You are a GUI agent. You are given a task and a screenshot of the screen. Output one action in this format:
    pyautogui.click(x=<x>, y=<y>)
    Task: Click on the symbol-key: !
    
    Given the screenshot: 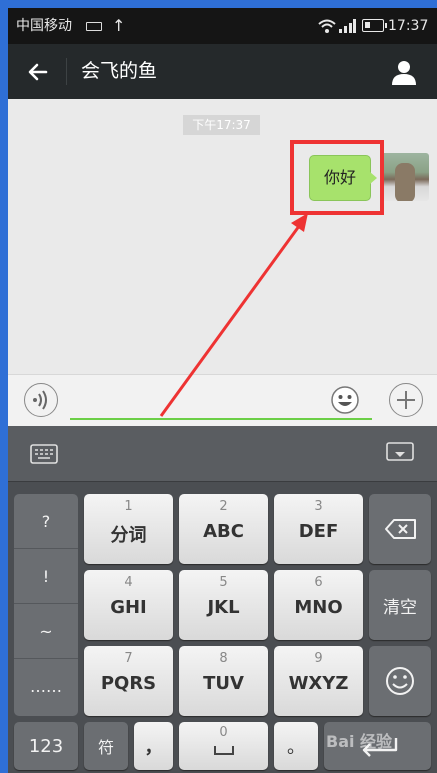 What is the action you would take?
    pyautogui.click(x=46, y=576)
    